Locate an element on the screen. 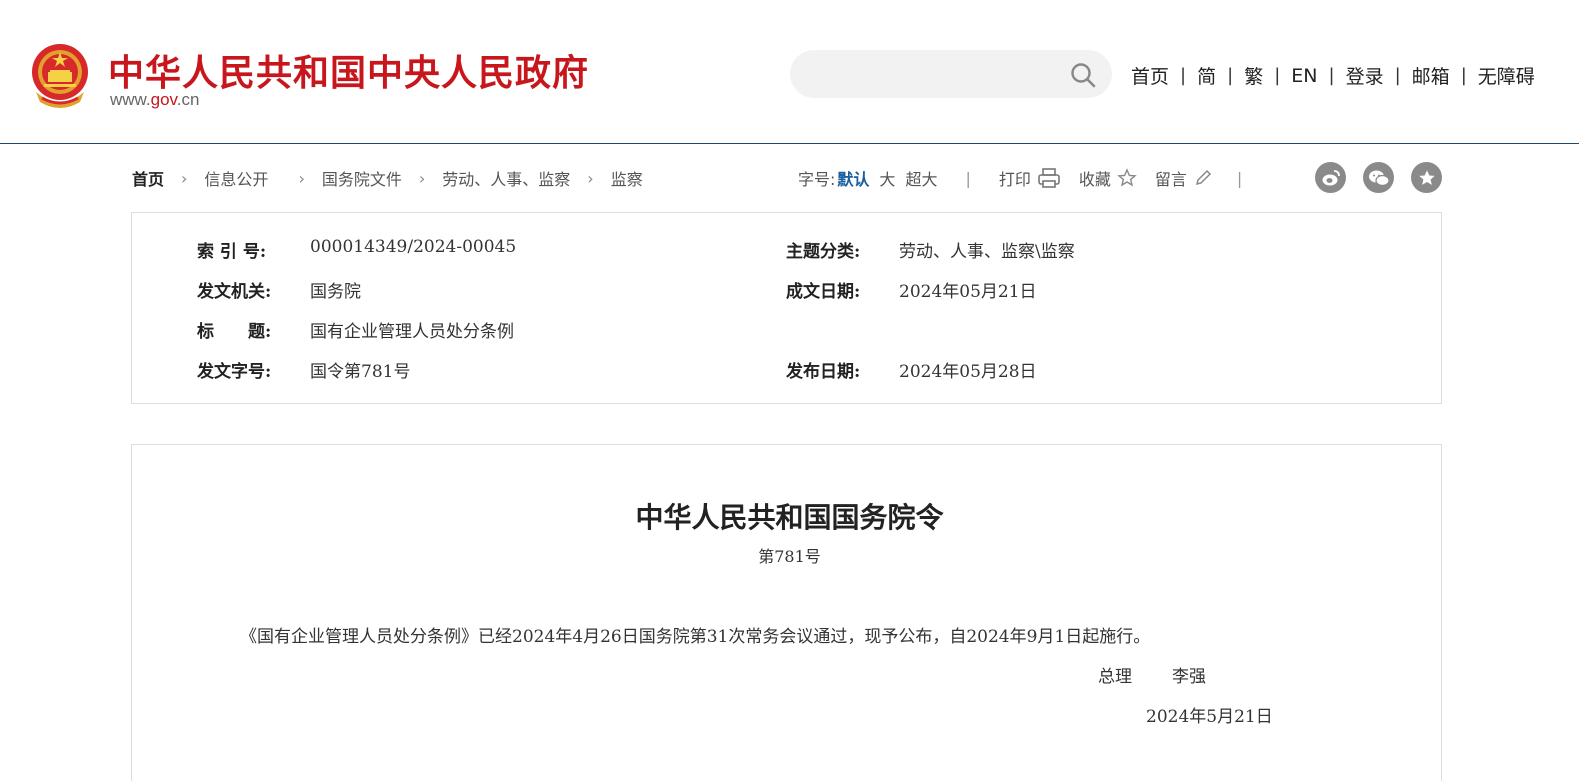 Image resolution: width=1579 pixels, height=781 pixels. font-size-label: 字号: is located at coordinates (817, 179).